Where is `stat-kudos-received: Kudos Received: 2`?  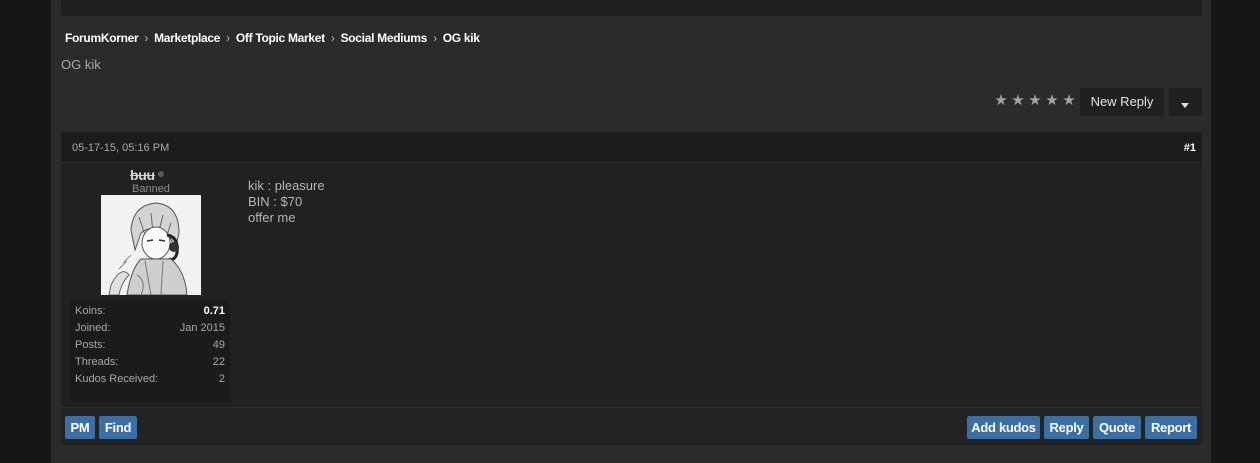 stat-kudos-received: Kudos Received: 2 is located at coordinates (150, 381).